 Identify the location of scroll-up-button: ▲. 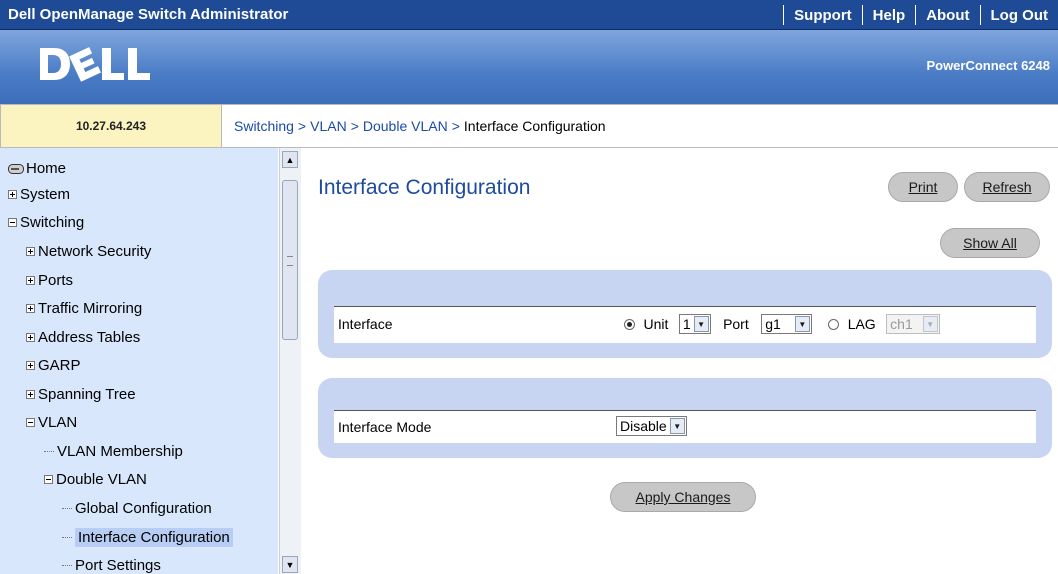
(290, 159).